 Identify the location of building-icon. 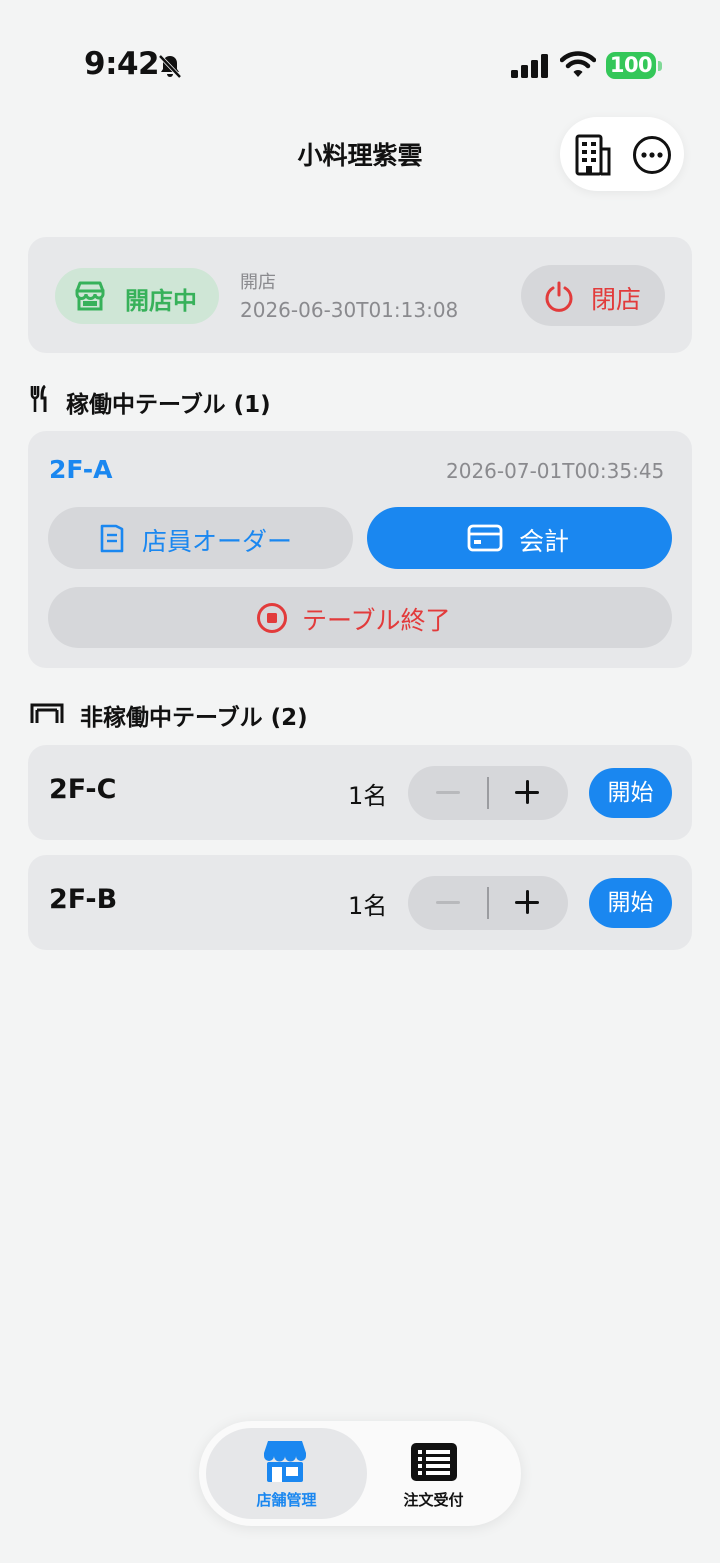
(593, 155).